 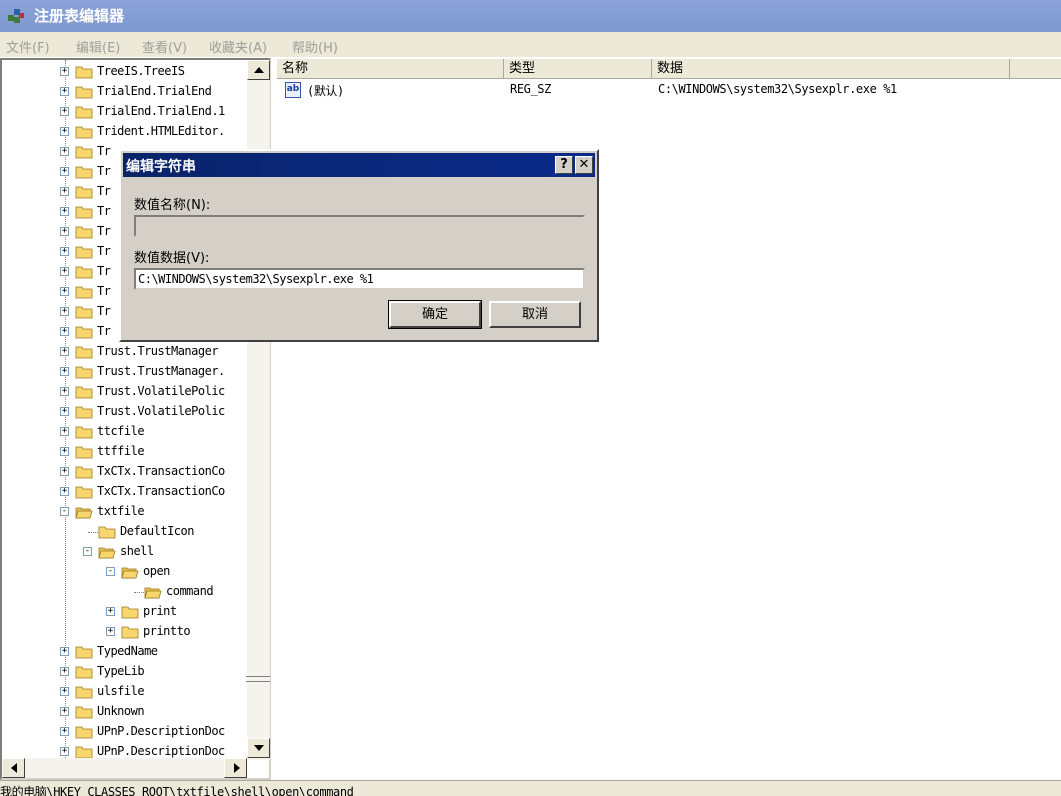 What do you see at coordinates (125, 452) in the screenshot?
I see `tree-item: + ttffile` at bounding box center [125, 452].